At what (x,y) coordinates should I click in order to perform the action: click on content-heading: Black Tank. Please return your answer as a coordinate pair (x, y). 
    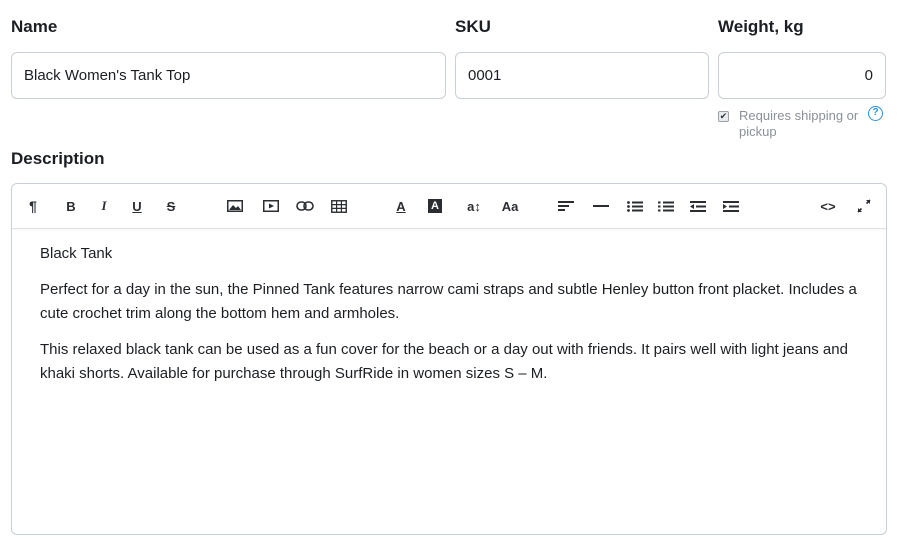
    Looking at the image, I should click on (76, 253).